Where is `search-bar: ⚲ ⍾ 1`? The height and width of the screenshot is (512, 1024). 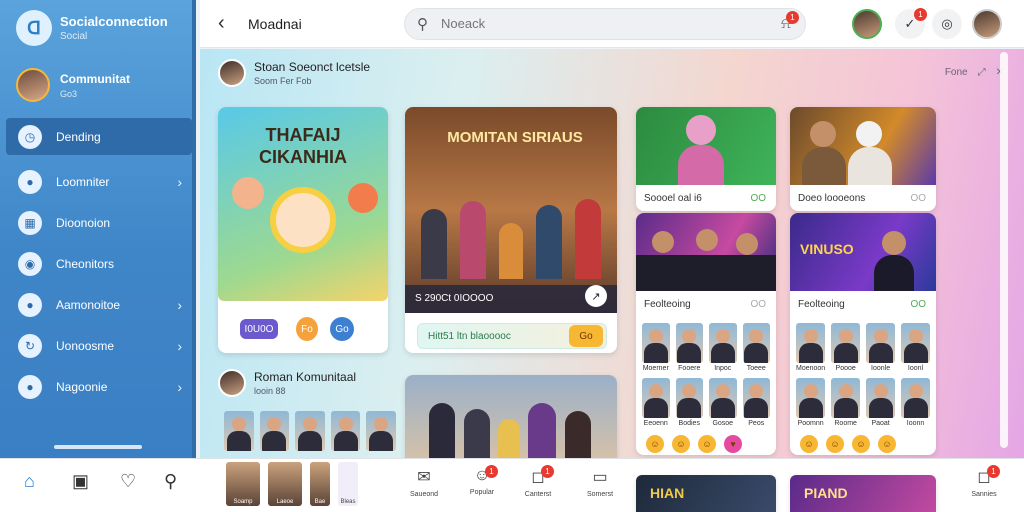 search-bar: ⚲ ⍾ 1 is located at coordinates (605, 24).